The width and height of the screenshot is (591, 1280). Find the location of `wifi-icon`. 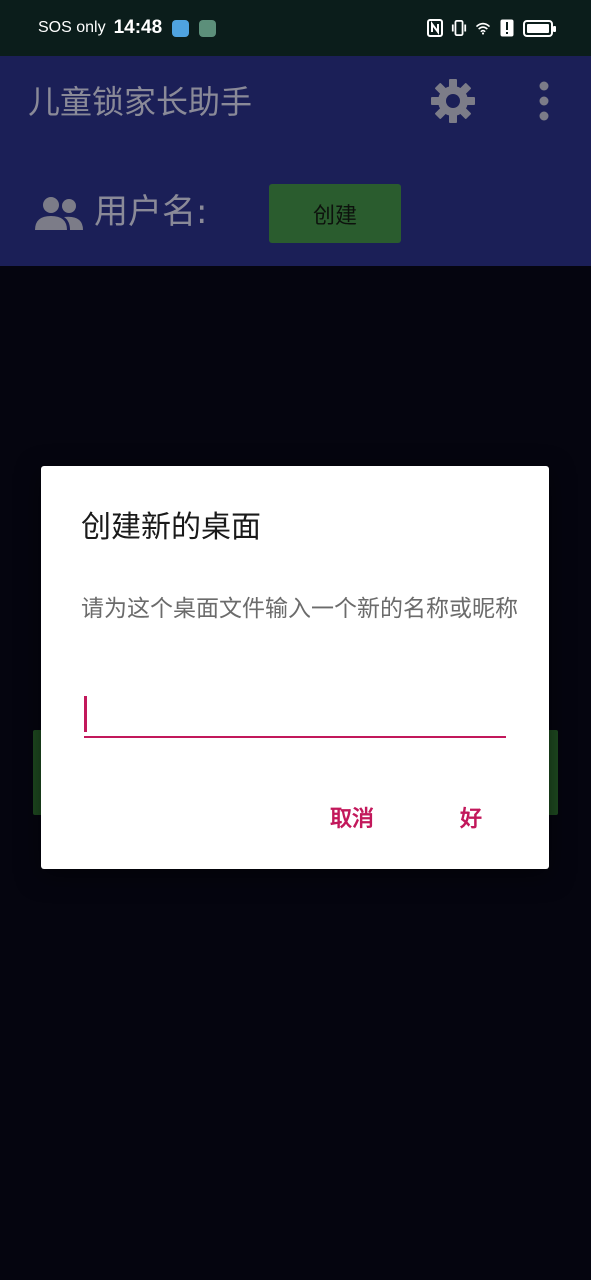

wifi-icon is located at coordinates (483, 28).